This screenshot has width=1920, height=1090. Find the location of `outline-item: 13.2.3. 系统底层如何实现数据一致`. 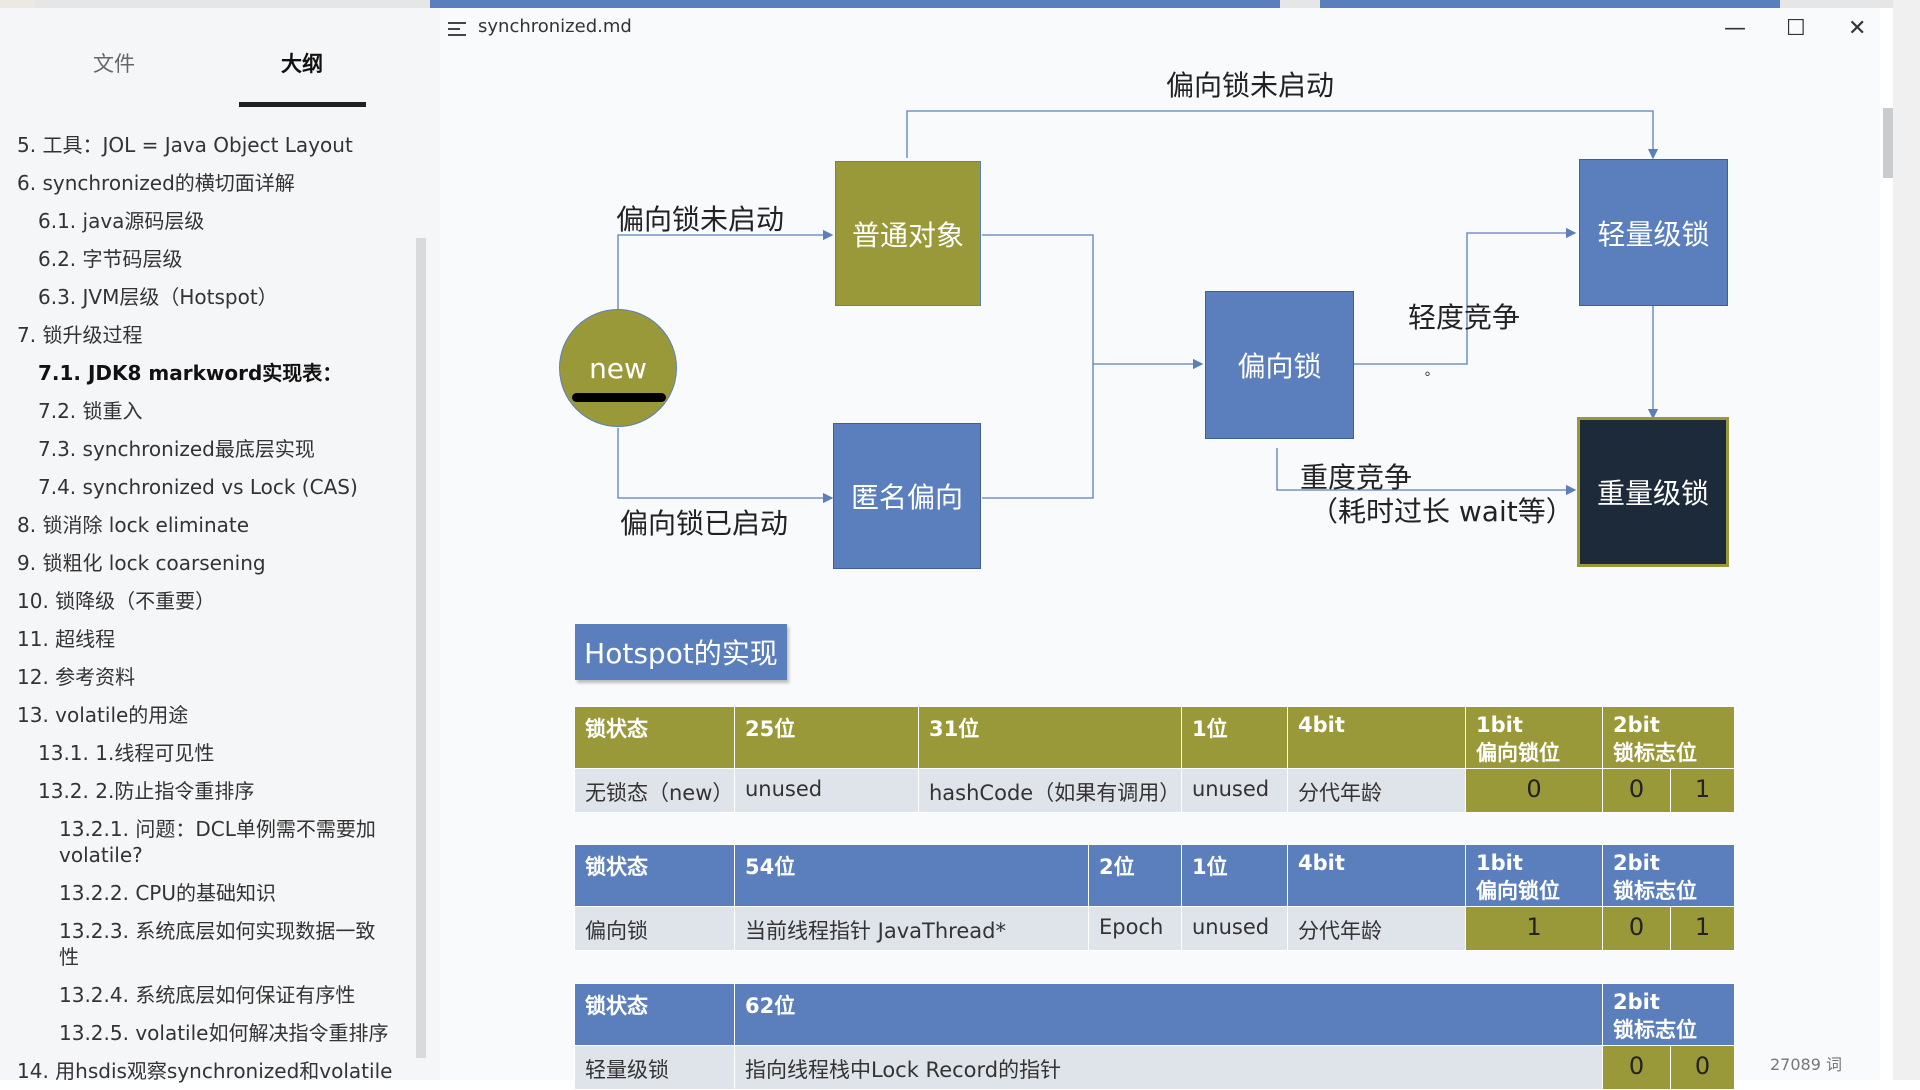

outline-item: 13.2.3. 系统底层如何实现数据一致 is located at coordinates (217, 931).